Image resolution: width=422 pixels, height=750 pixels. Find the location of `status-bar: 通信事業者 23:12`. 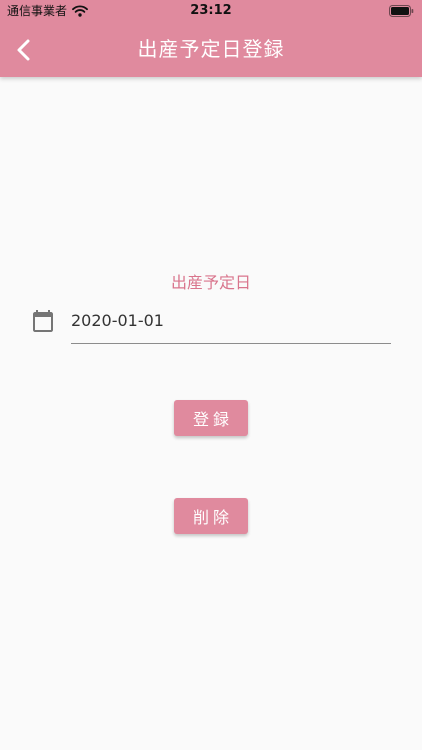

status-bar: 通信事業者 23:12 is located at coordinates (211, 11).